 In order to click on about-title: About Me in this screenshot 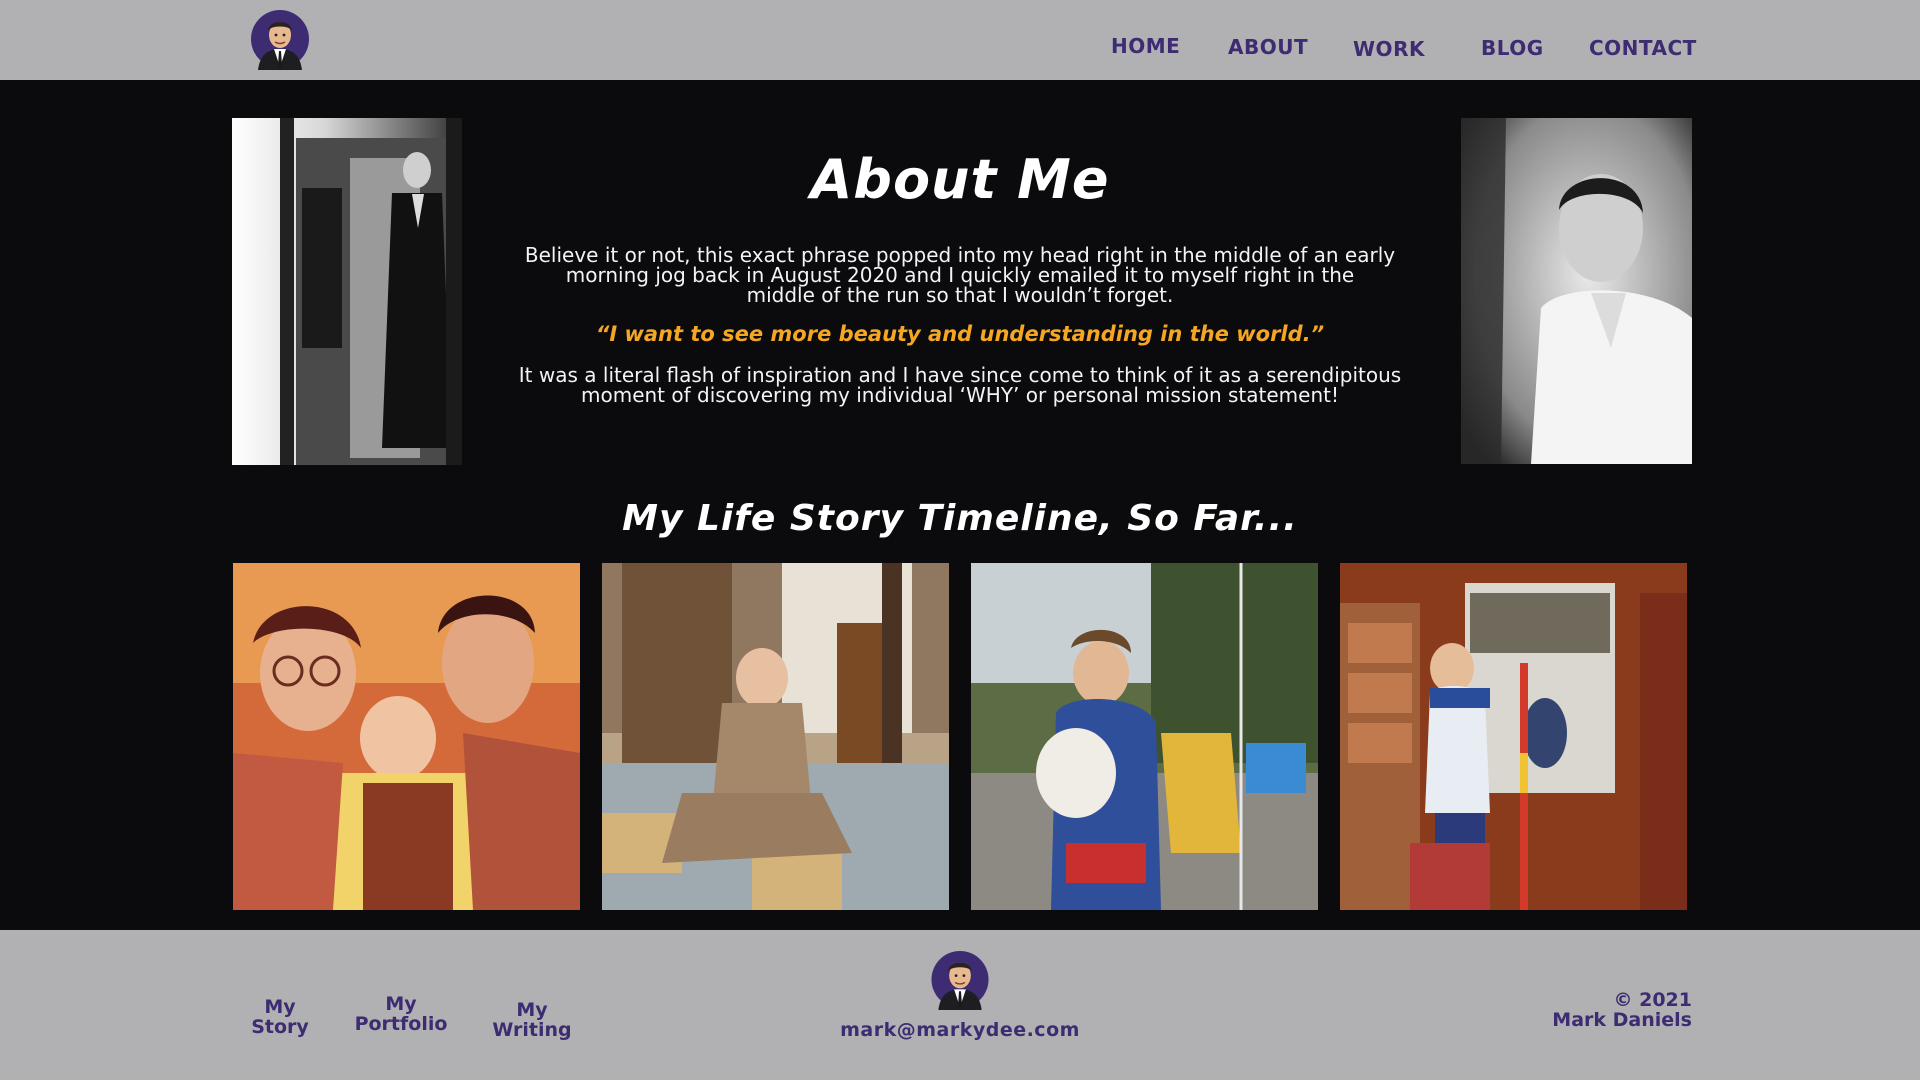, I will do `click(960, 179)`.